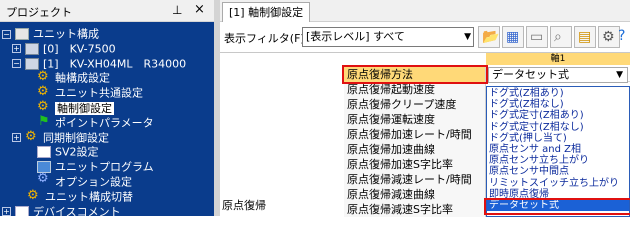 The height and width of the screenshot is (240, 630). Describe the element at coordinates (561, 37) in the screenshot. I see `search-icon: ⌕` at that location.